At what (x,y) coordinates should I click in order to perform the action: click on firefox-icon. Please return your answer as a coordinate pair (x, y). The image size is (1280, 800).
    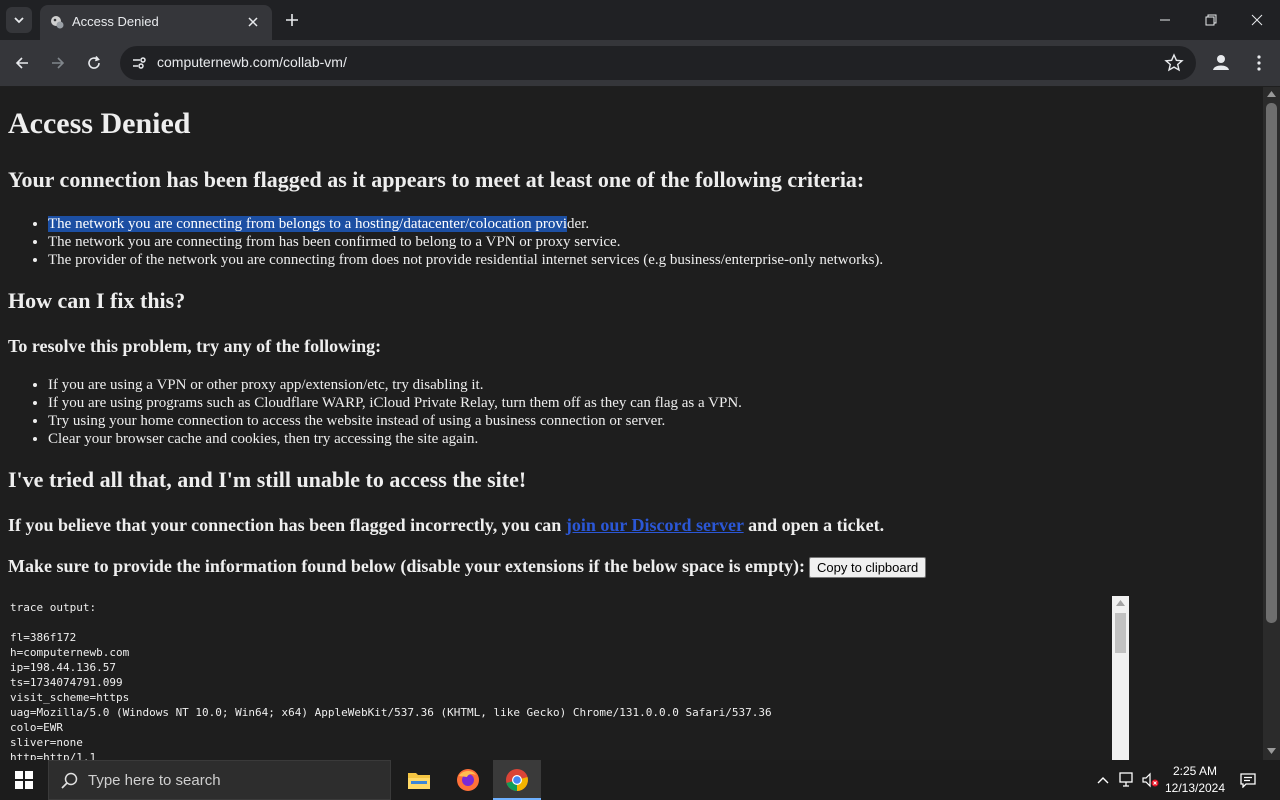
    Looking at the image, I should click on (468, 780).